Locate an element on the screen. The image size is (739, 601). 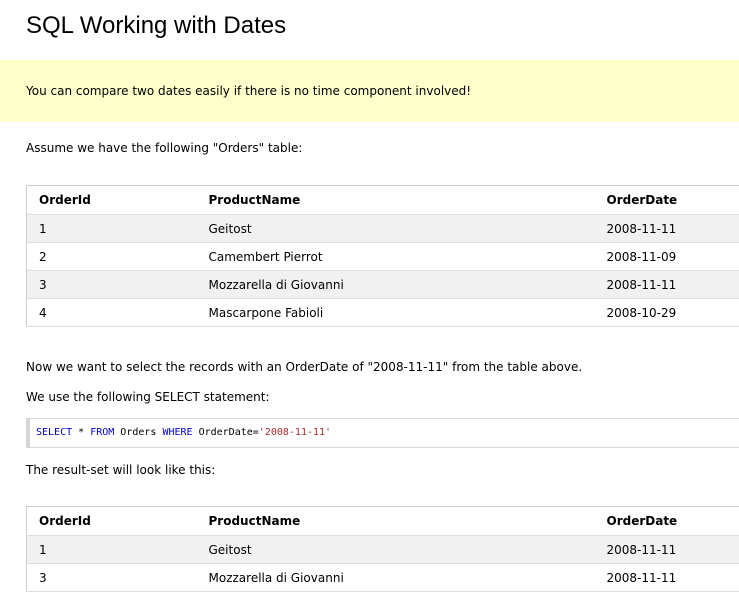
table-row: 4 Mascarpone Fabioli 2008-10-29 is located at coordinates (382, 312).